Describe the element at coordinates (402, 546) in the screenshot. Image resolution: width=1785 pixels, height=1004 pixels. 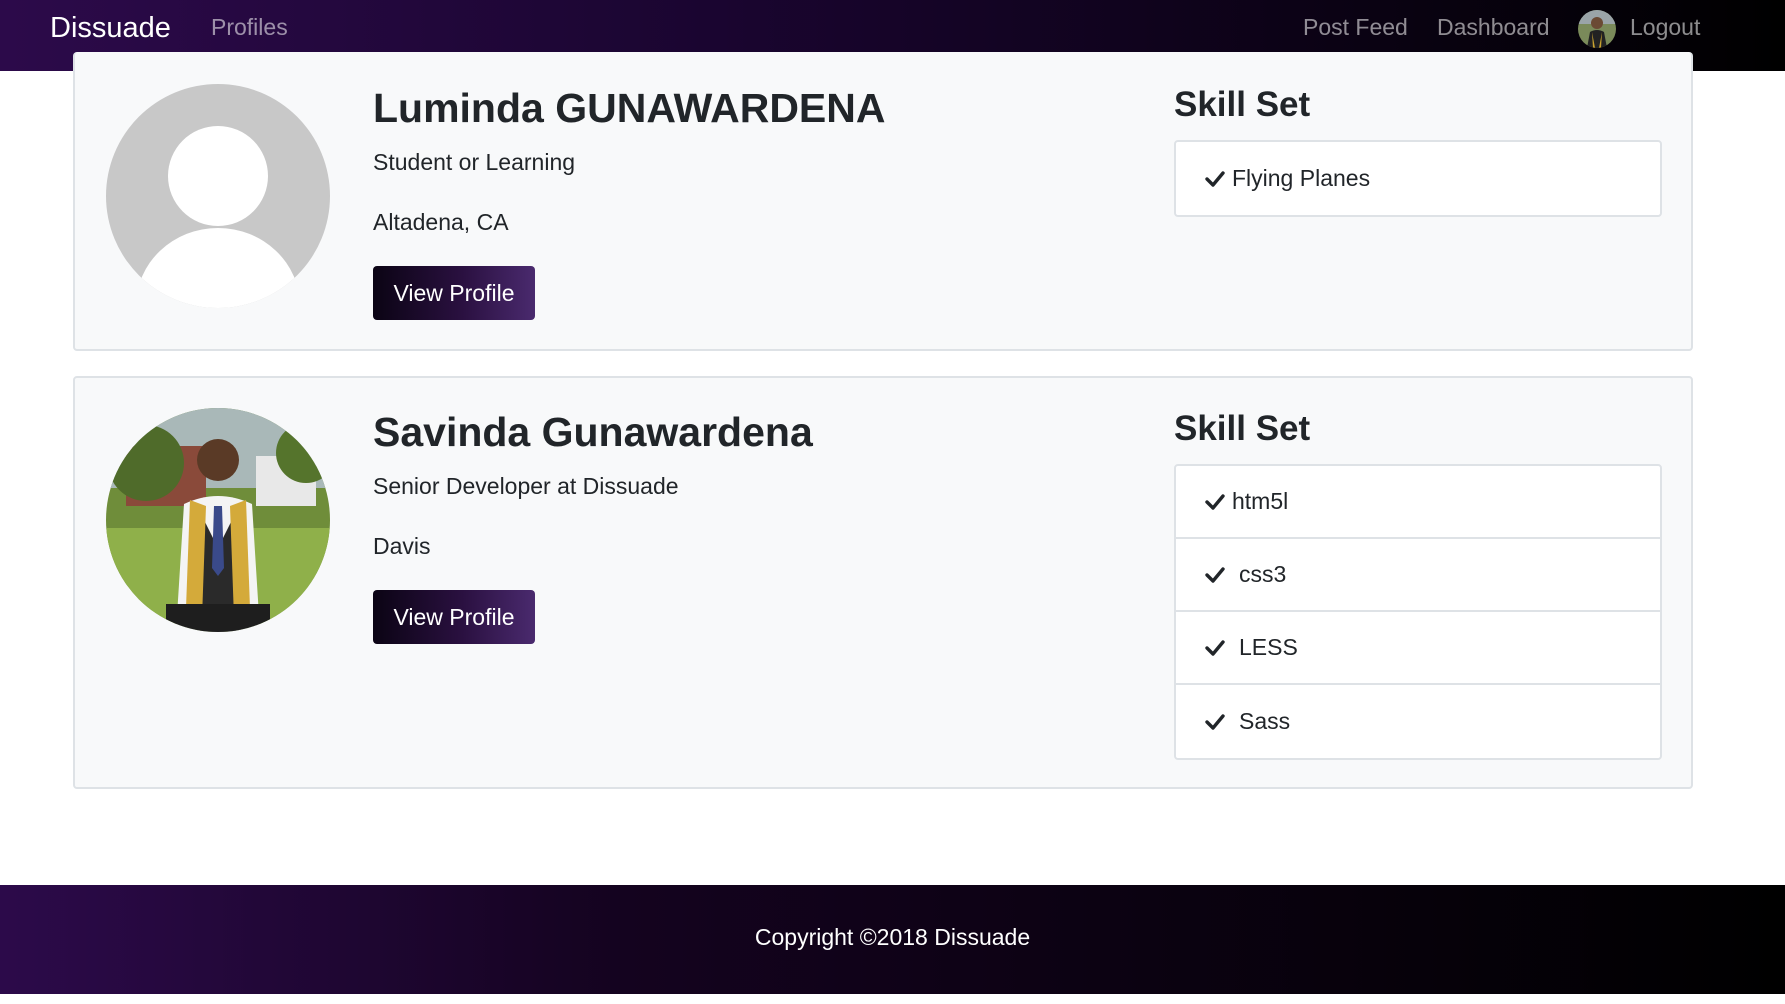
I see `profile-location: Davis` at that location.